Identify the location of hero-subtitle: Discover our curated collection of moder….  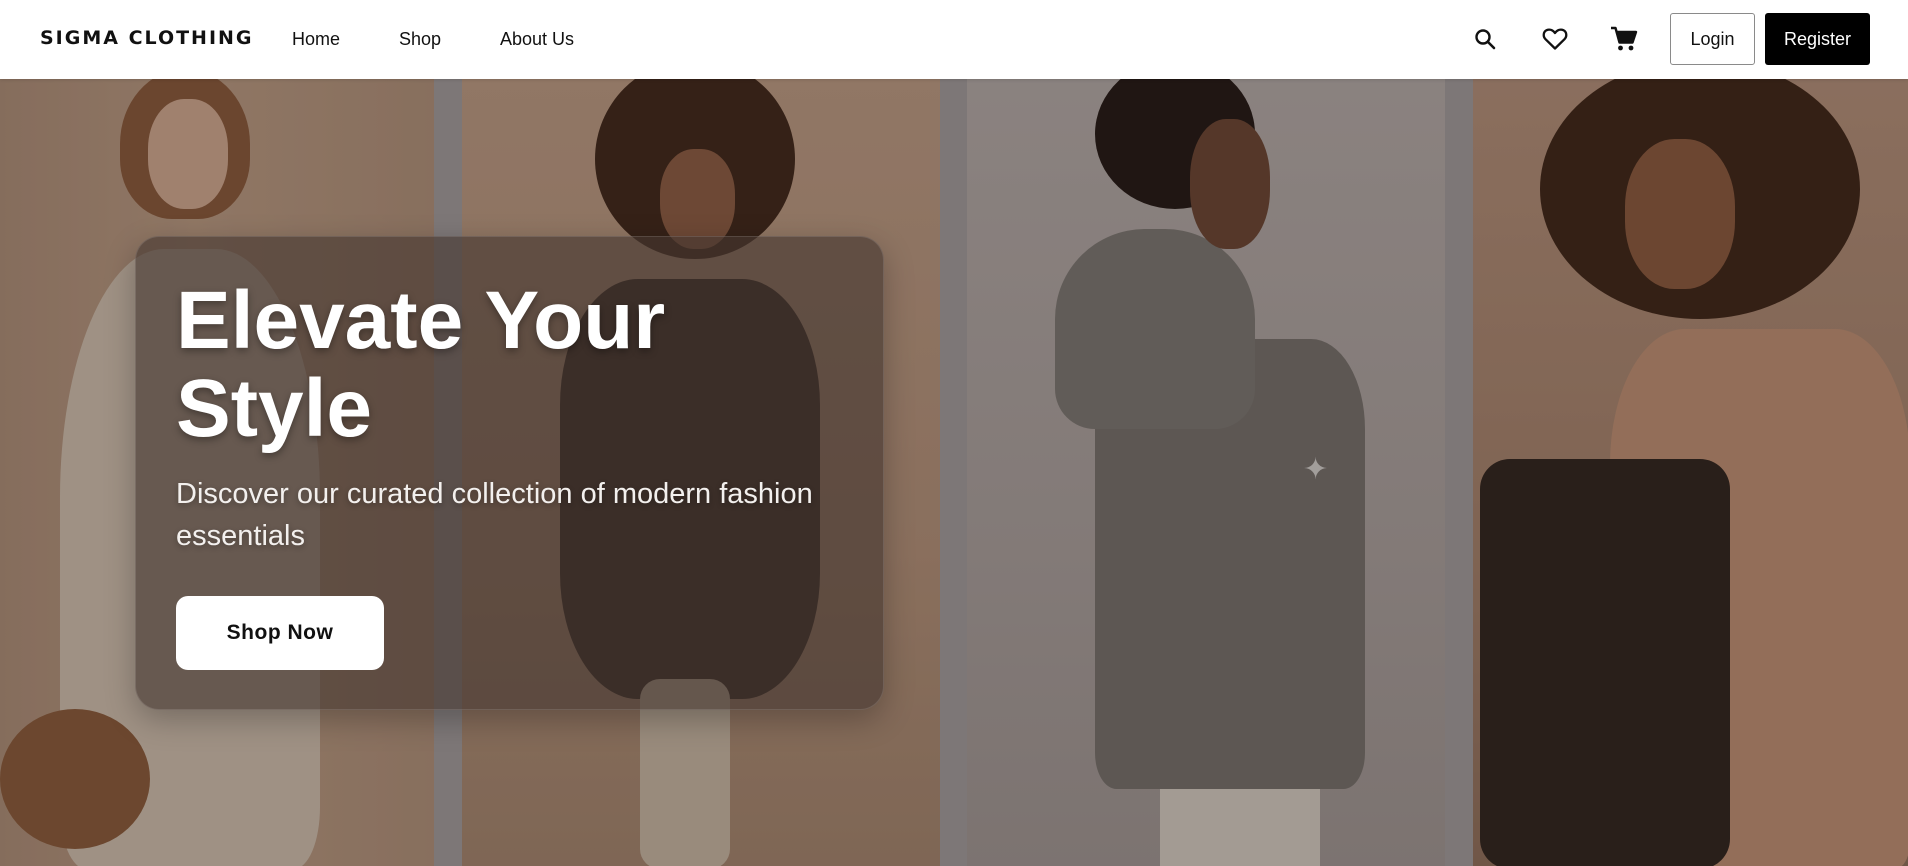
(494, 515).